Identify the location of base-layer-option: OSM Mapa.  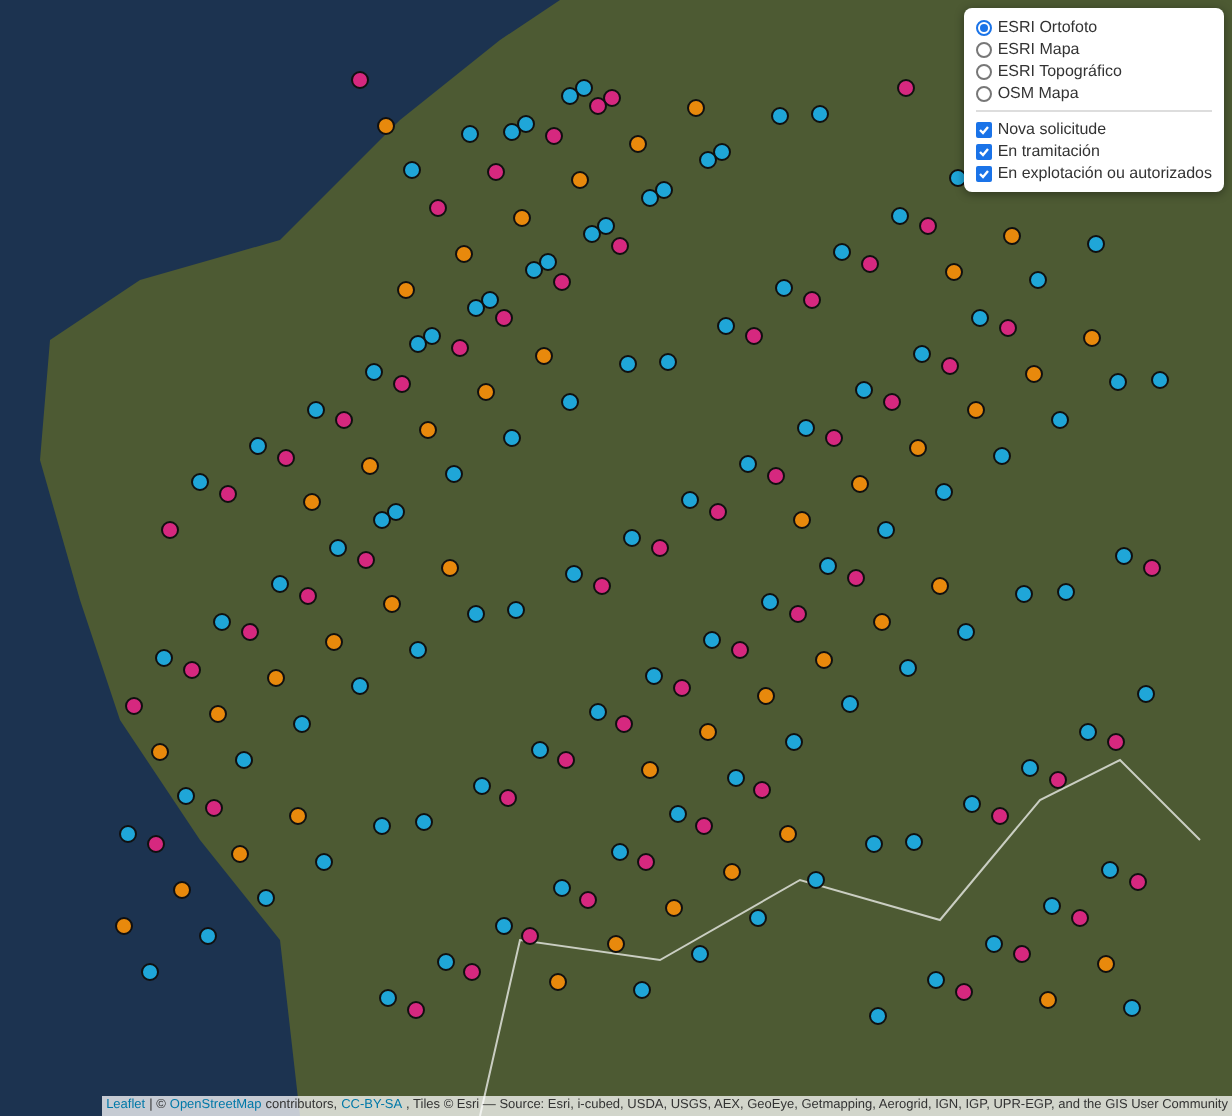
(1093, 93).